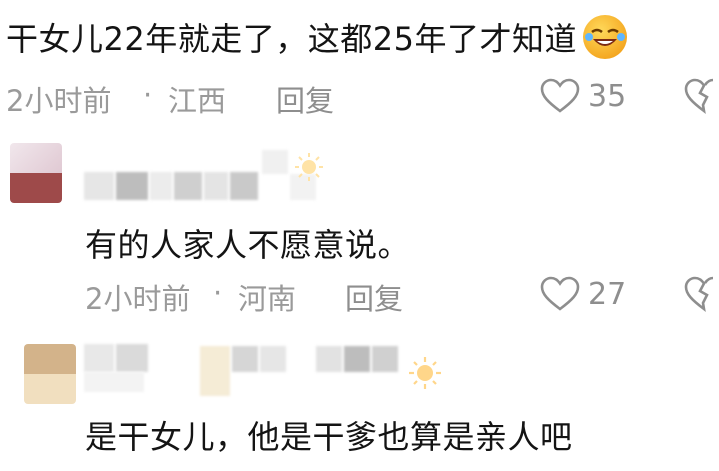  Describe the element at coordinates (583, 294) in the screenshot. I see `like-button: 27` at that location.